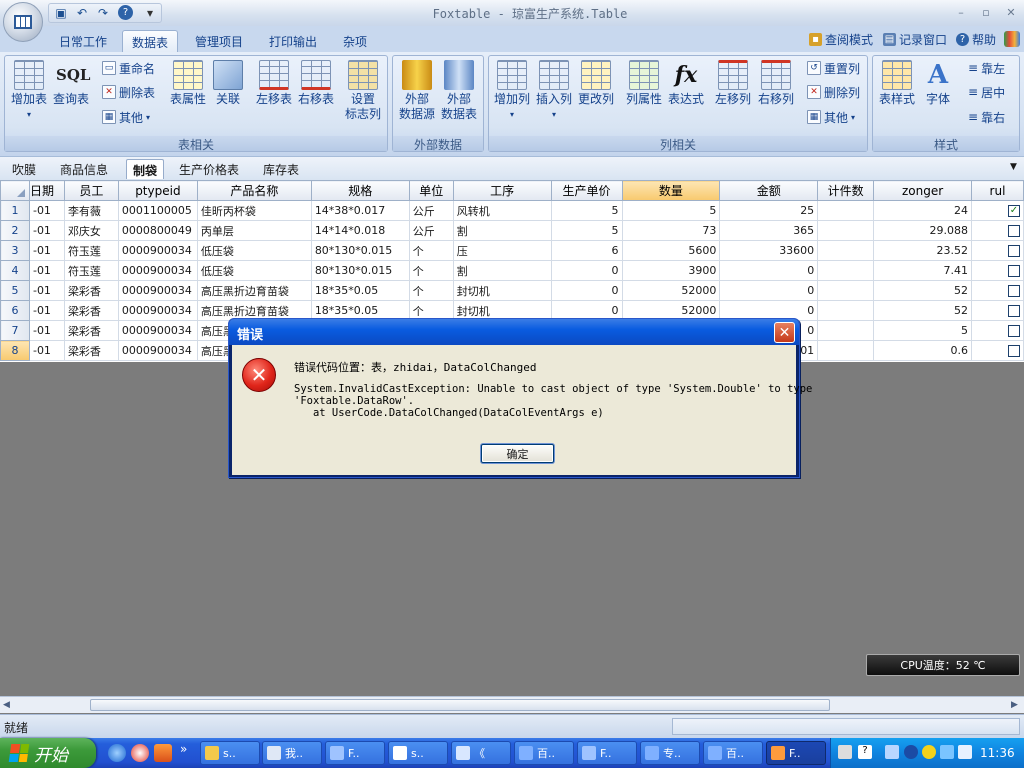 Image resolution: width=1024 pixels, height=768 pixels. What do you see at coordinates (91, 250) in the screenshot?
I see `table-cell: 符玉莲` at bounding box center [91, 250].